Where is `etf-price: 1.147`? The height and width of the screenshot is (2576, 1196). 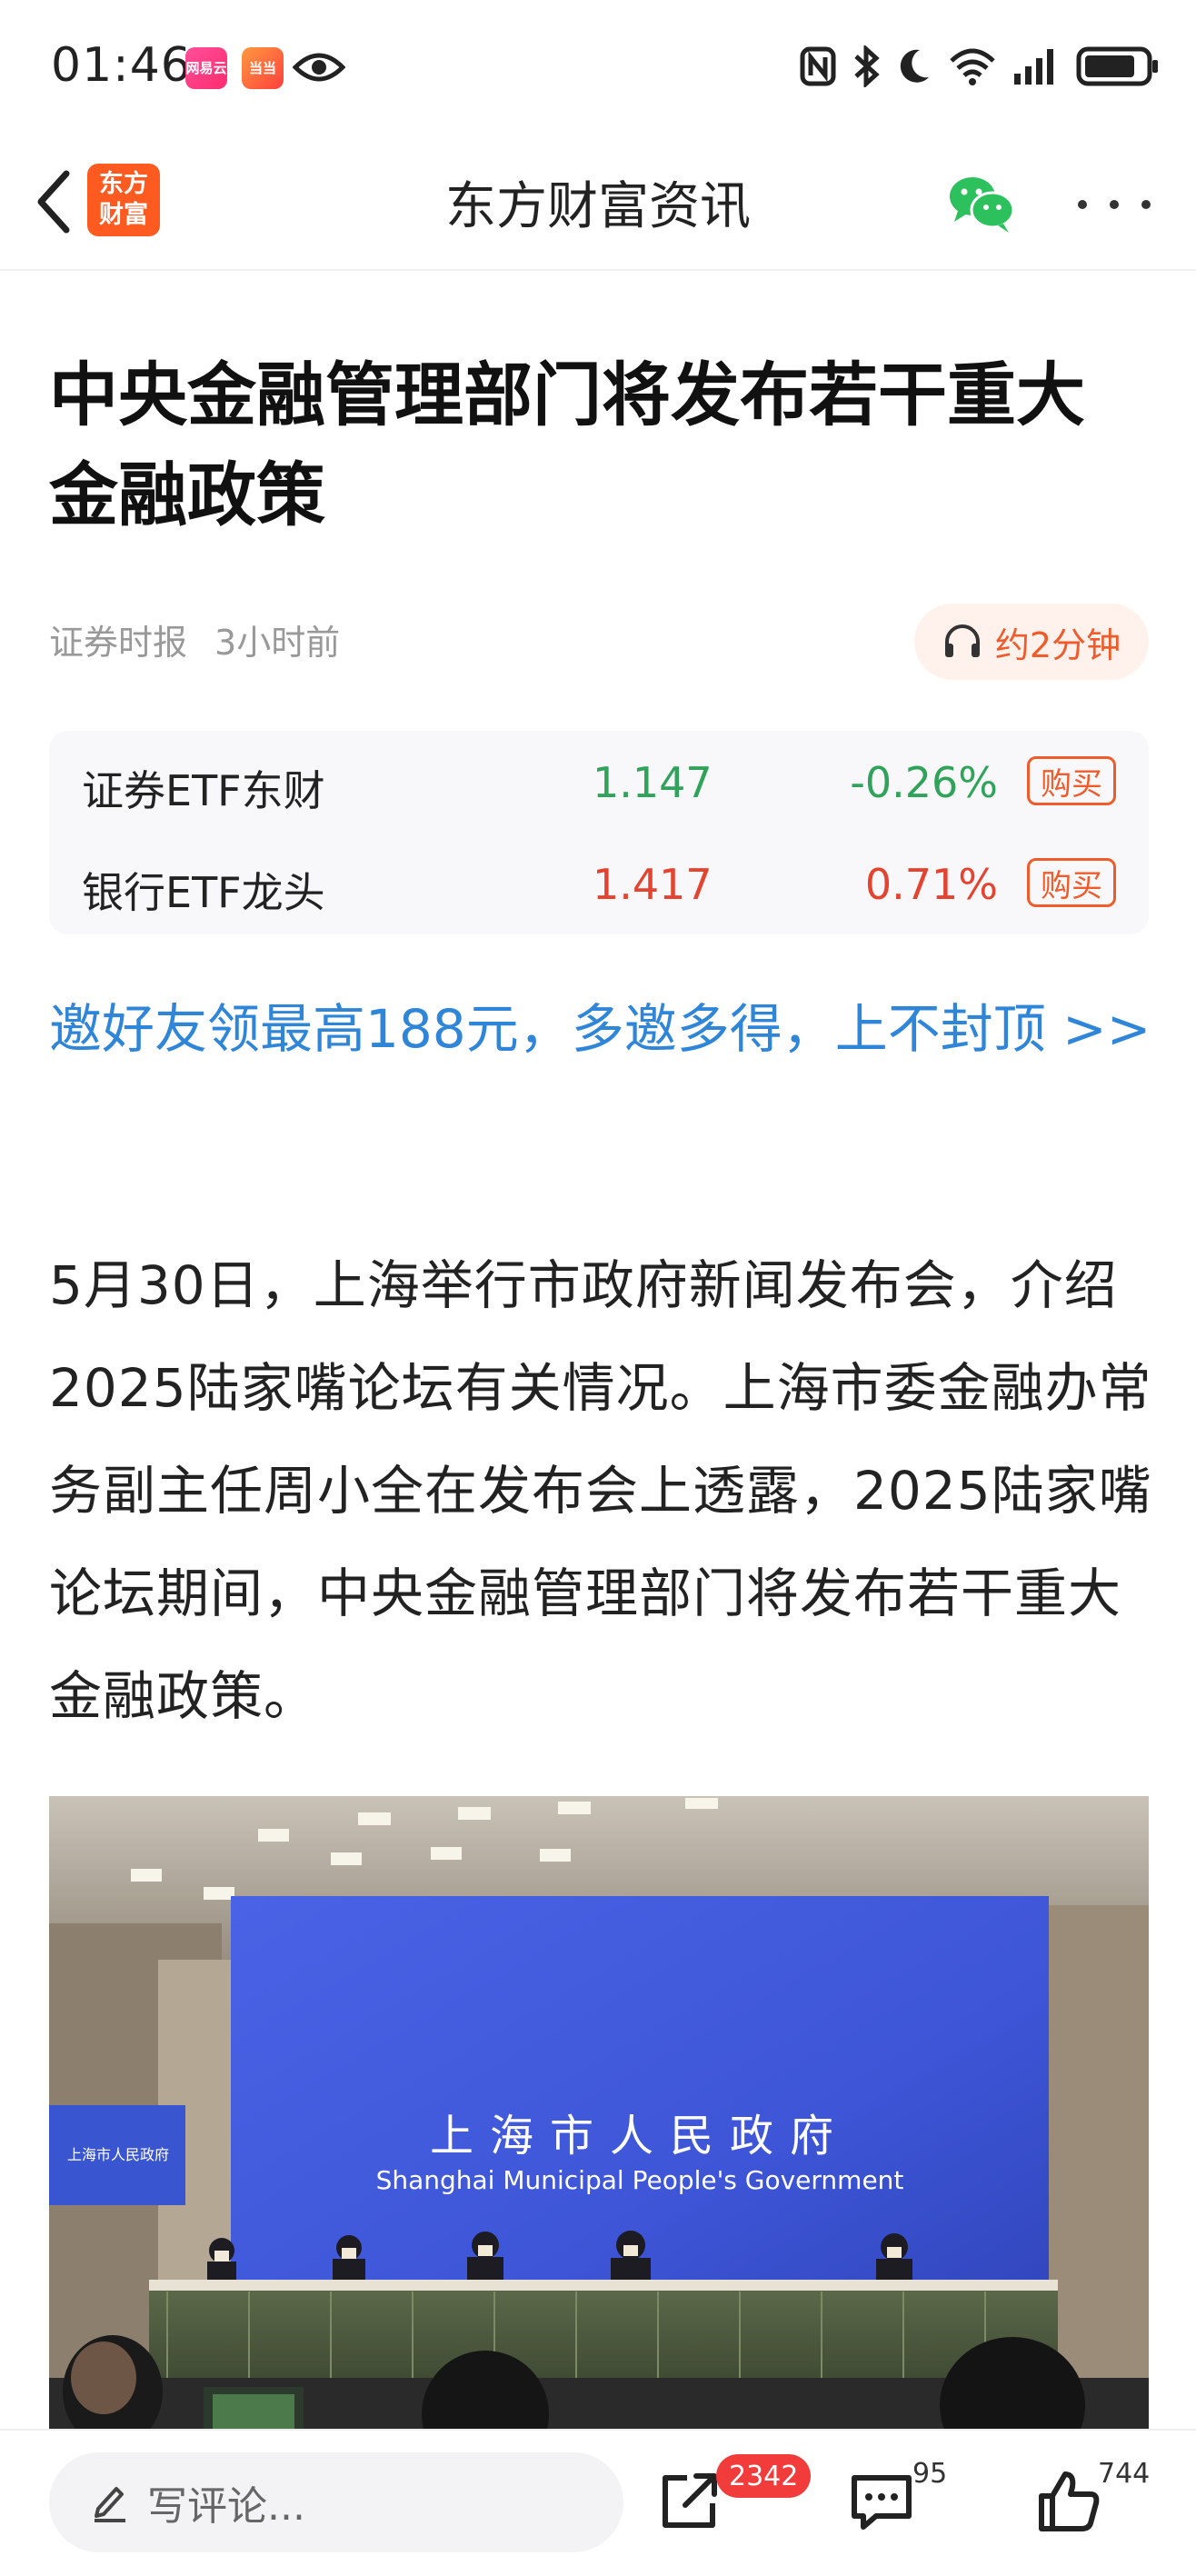
etf-price: 1.147 is located at coordinates (653, 782).